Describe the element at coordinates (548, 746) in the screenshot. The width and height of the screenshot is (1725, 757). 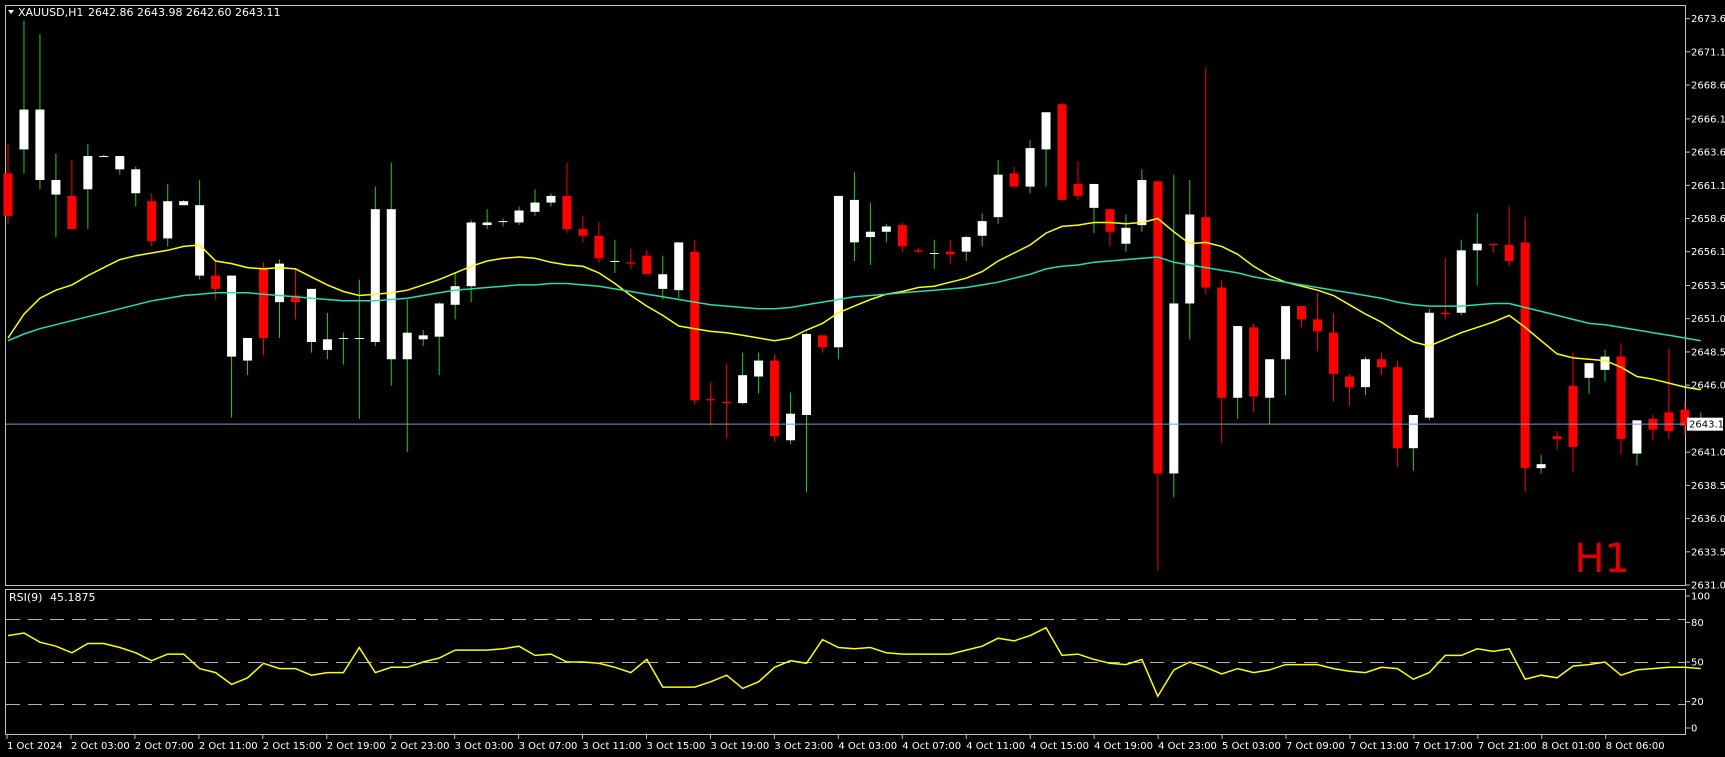
I see `time-tick-label: 3 Oct 07:00` at that location.